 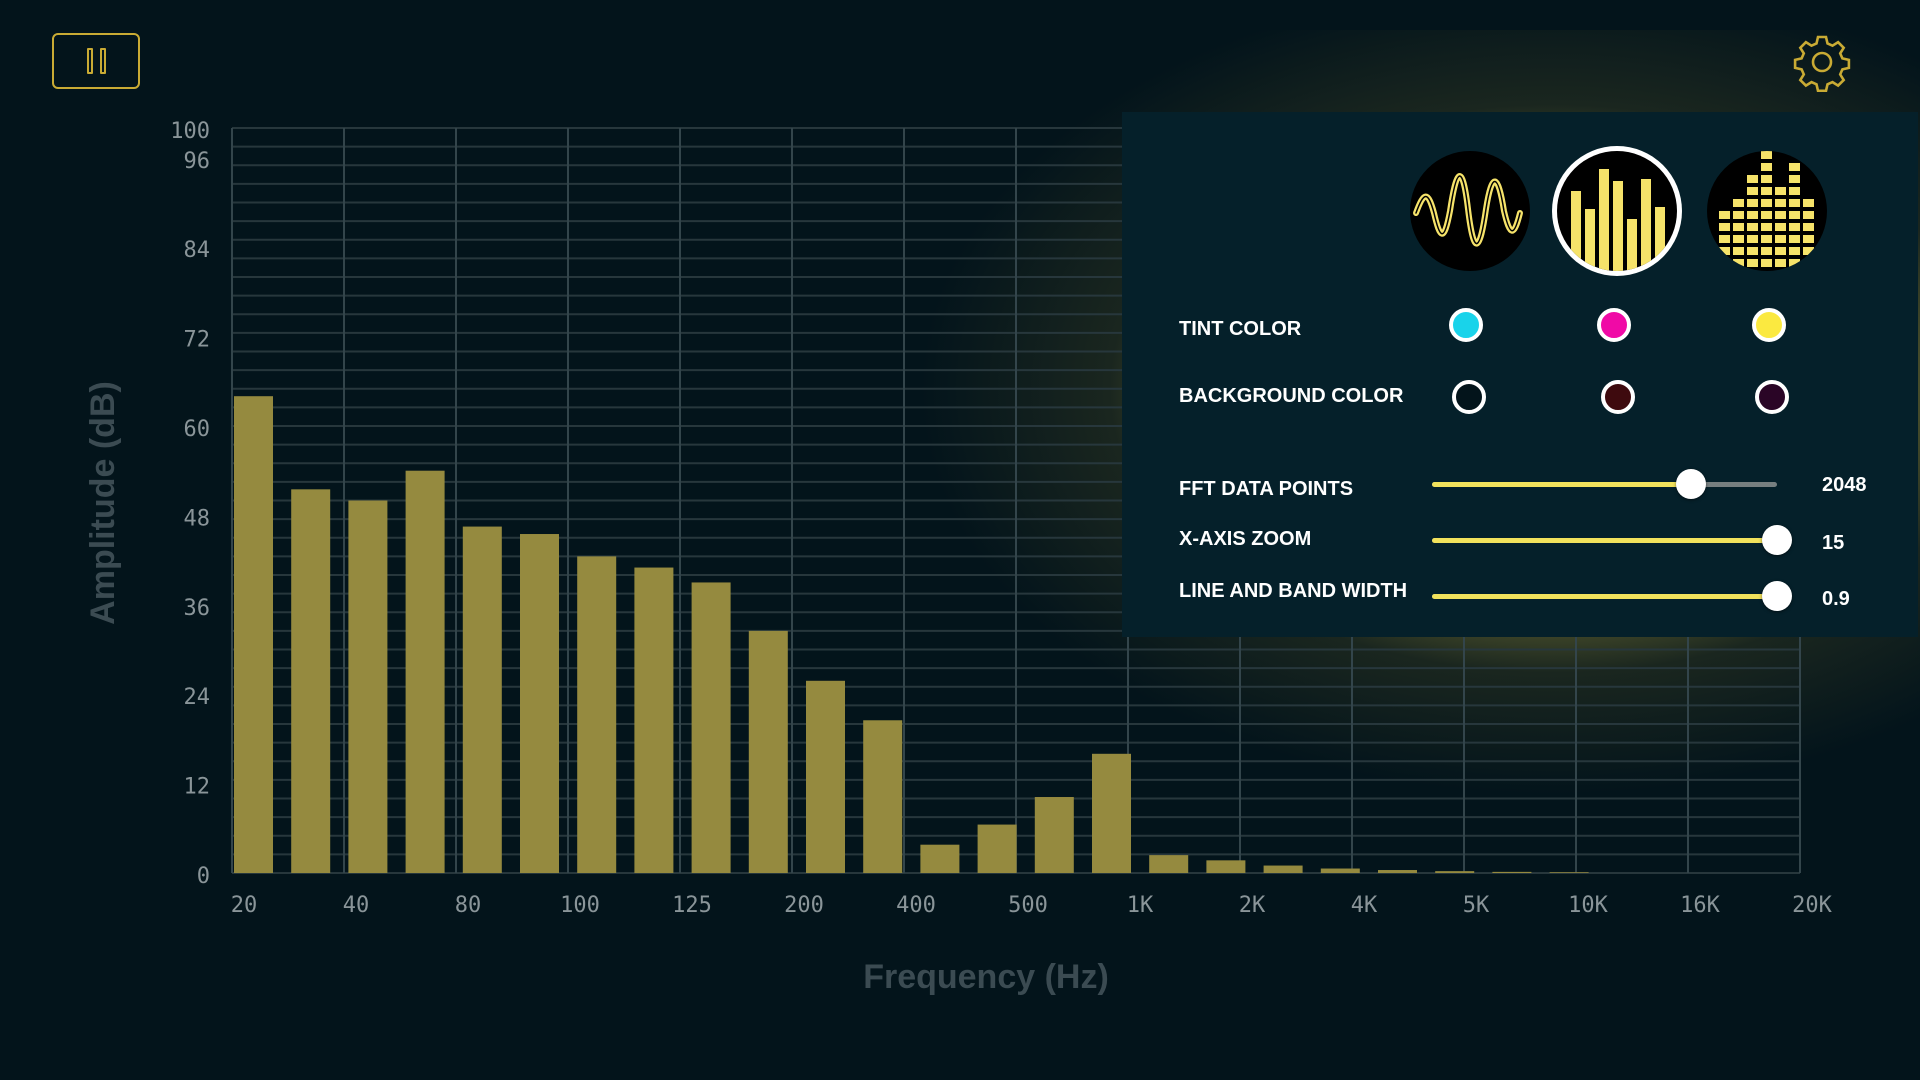 I want to click on background-color-dark-teal, so click(x=1469, y=397).